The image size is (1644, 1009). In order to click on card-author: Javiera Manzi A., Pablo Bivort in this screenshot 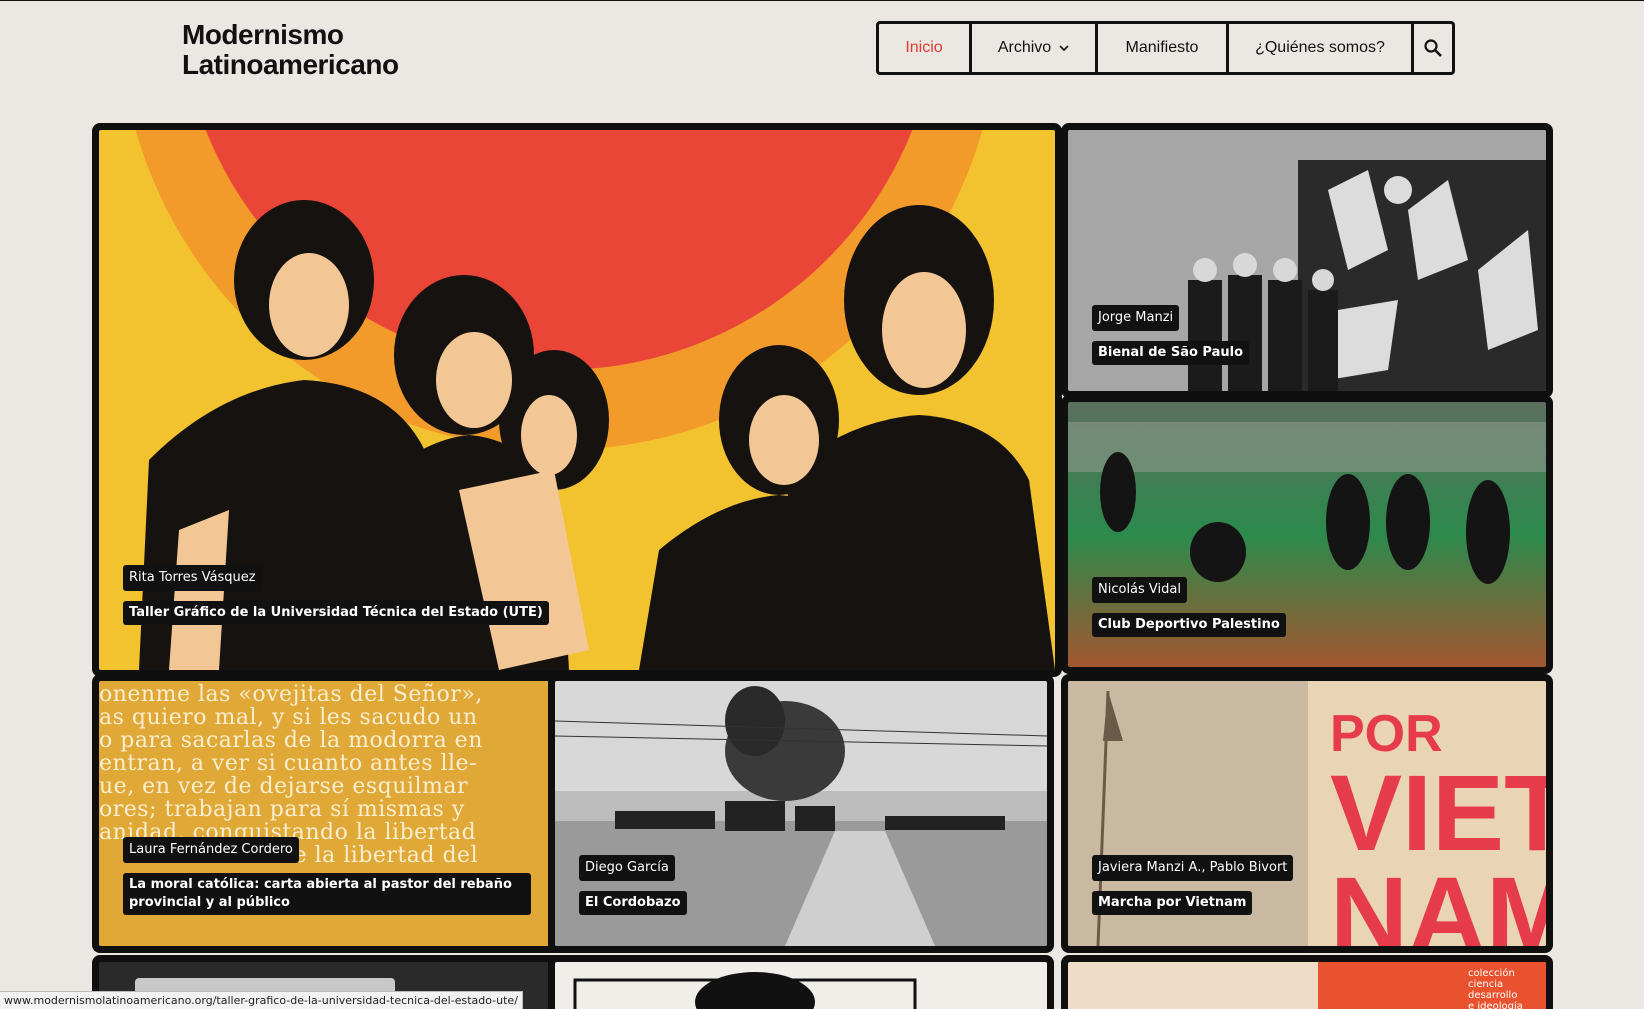, I will do `click(1193, 868)`.